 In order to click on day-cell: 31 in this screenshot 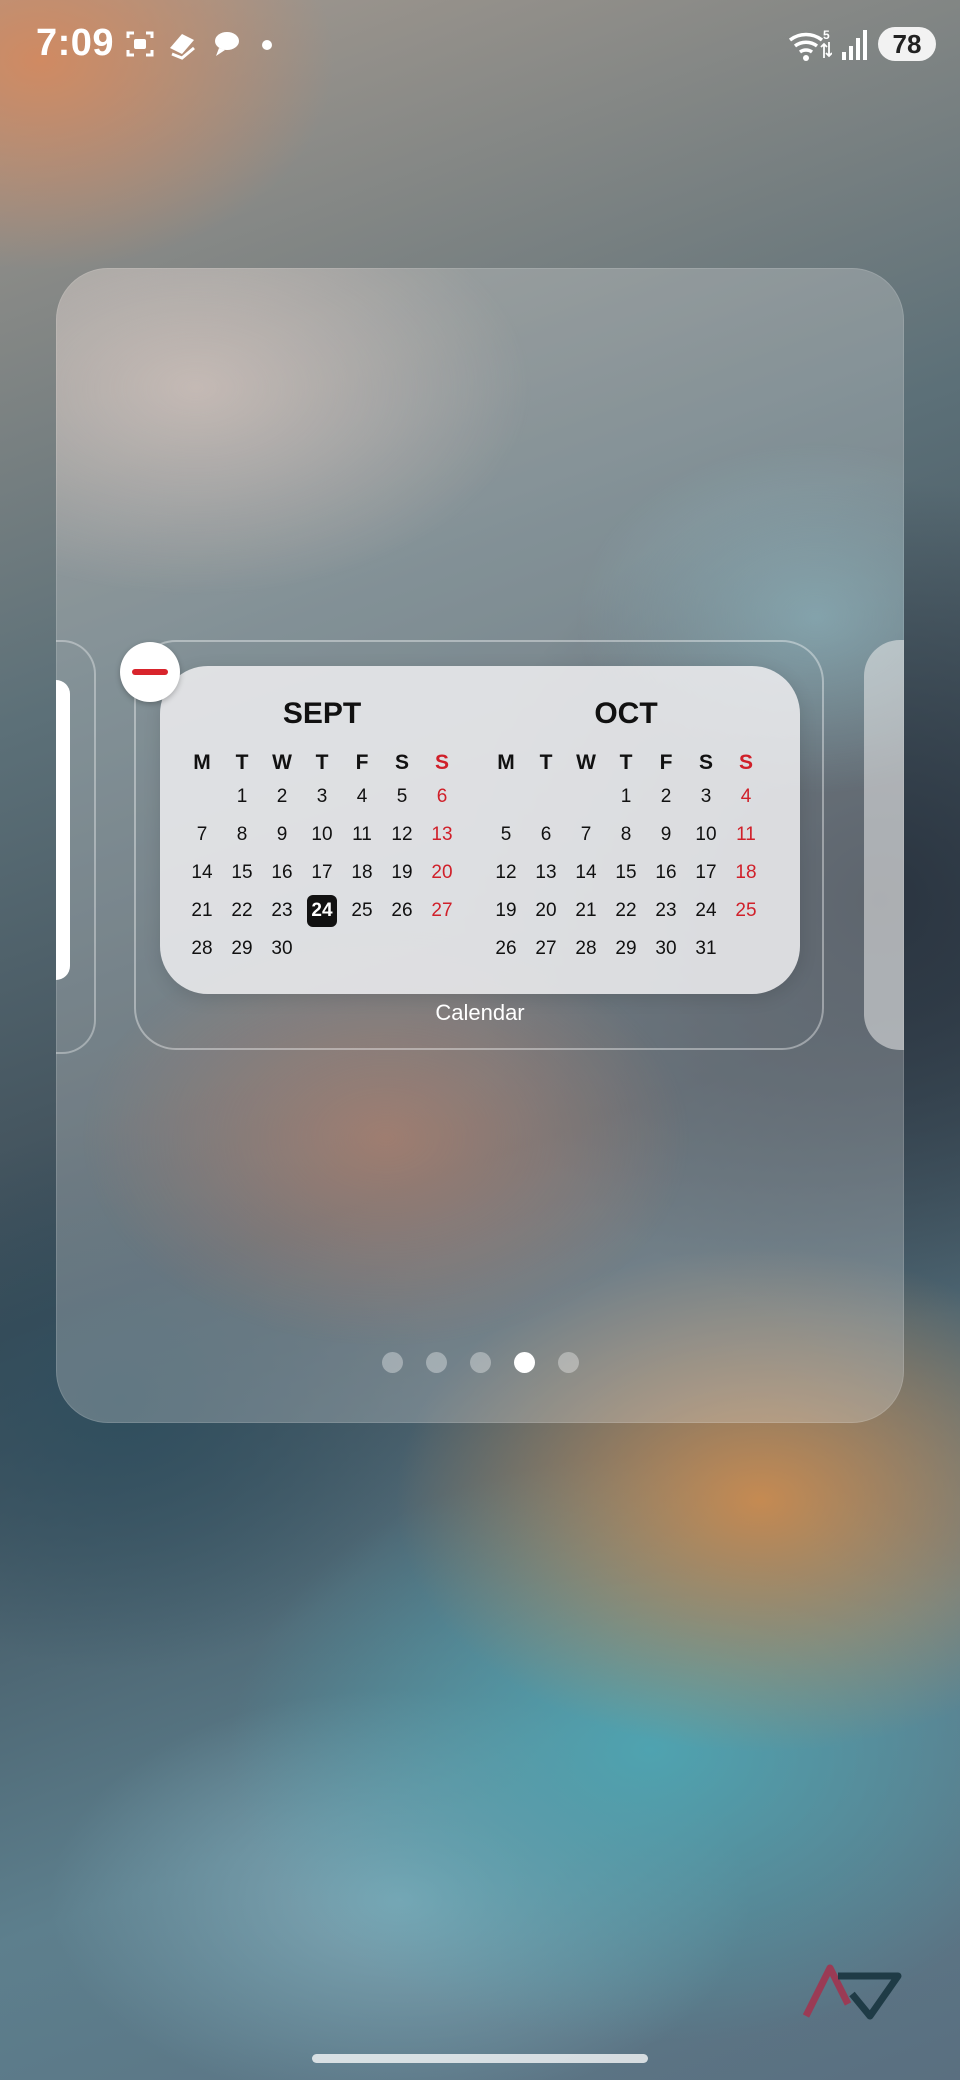, I will do `click(706, 948)`.